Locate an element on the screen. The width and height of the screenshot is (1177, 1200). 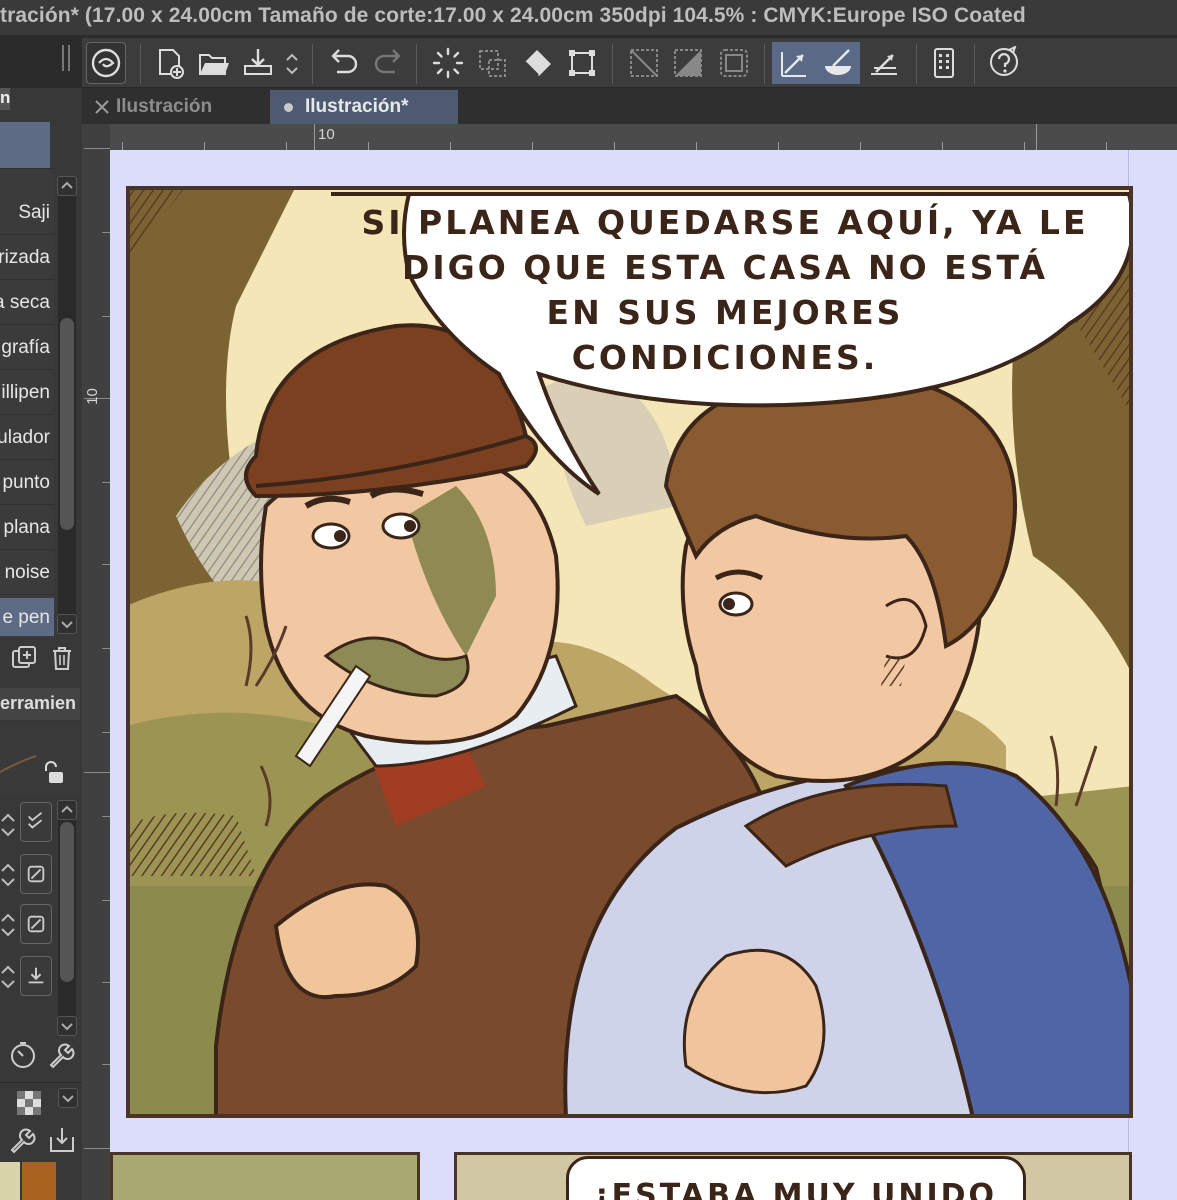
export-options-chevron-icon is located at coordinates (292, 64).